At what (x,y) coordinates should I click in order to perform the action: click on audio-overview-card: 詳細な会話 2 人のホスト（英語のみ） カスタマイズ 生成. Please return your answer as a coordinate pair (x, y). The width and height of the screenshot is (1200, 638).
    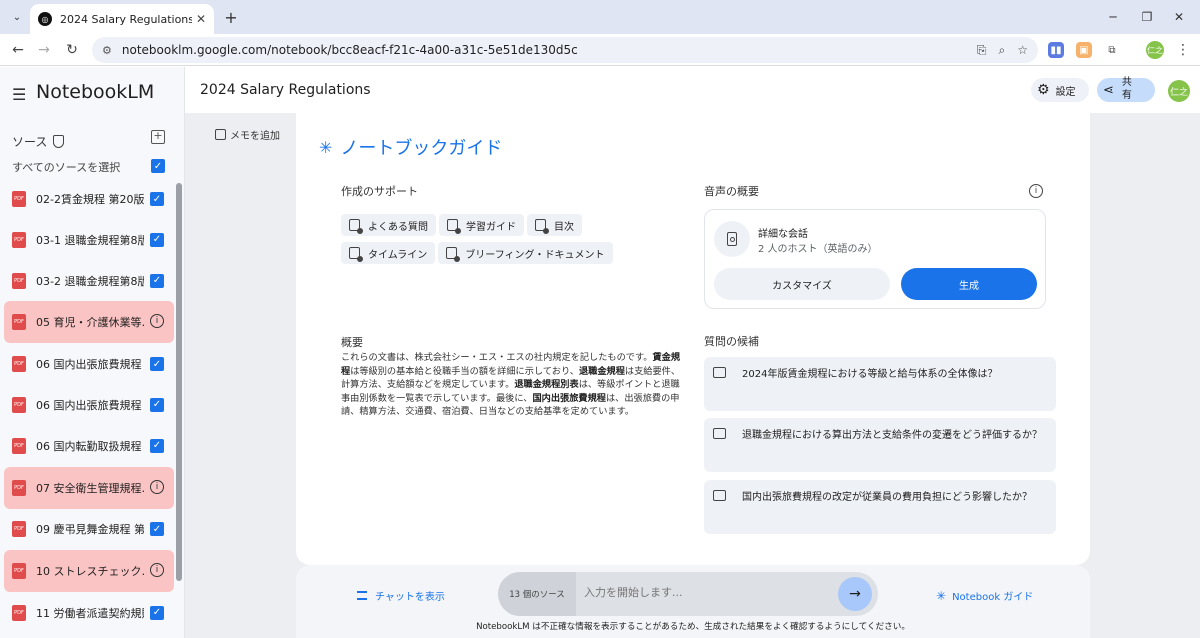
    Looking at the image, I should click on (875, 259).